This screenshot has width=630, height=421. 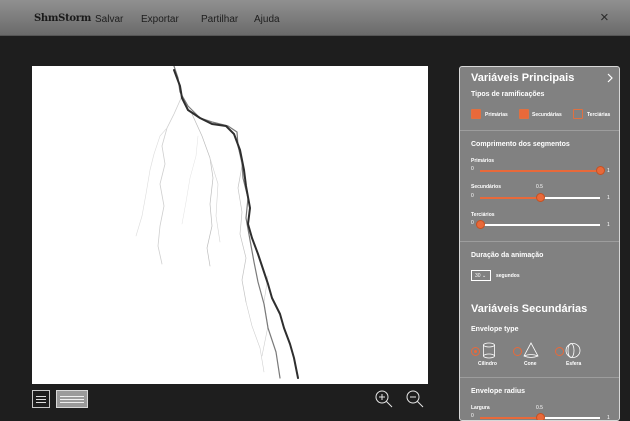 I want to click on primary-length-handle, so click(x=600, y=170).